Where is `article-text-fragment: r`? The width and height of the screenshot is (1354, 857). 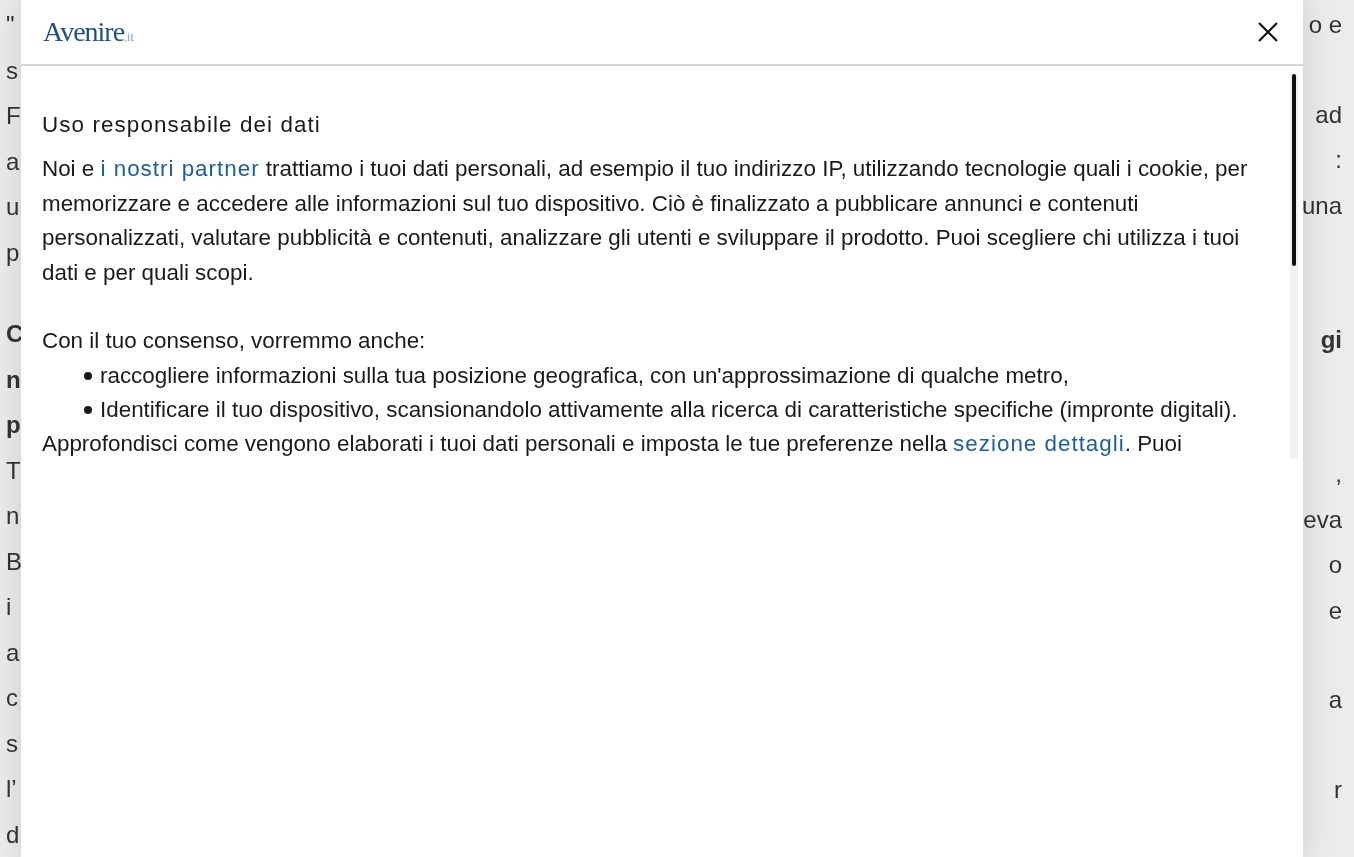
article-text-fragment: r is located at coordinates (1338, 790).